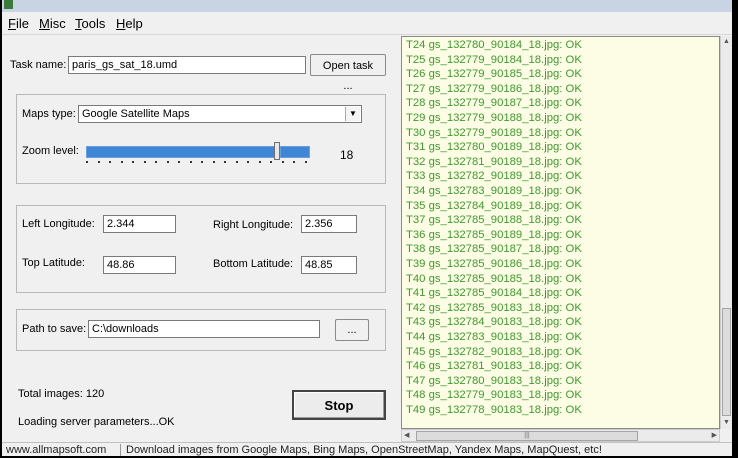 The width and height of the screenshot is (738, 458). What do you see at coordinates (494, 395) in the screenshot?
I see `log-line: T48 gs_132779_90183_18.jpg: OK` at bounding box center [494, 395].